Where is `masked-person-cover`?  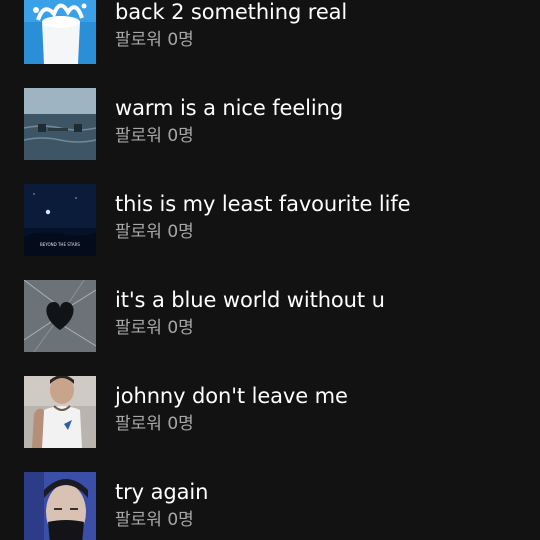 masked-person-cover is located at coordinates (60, 506).